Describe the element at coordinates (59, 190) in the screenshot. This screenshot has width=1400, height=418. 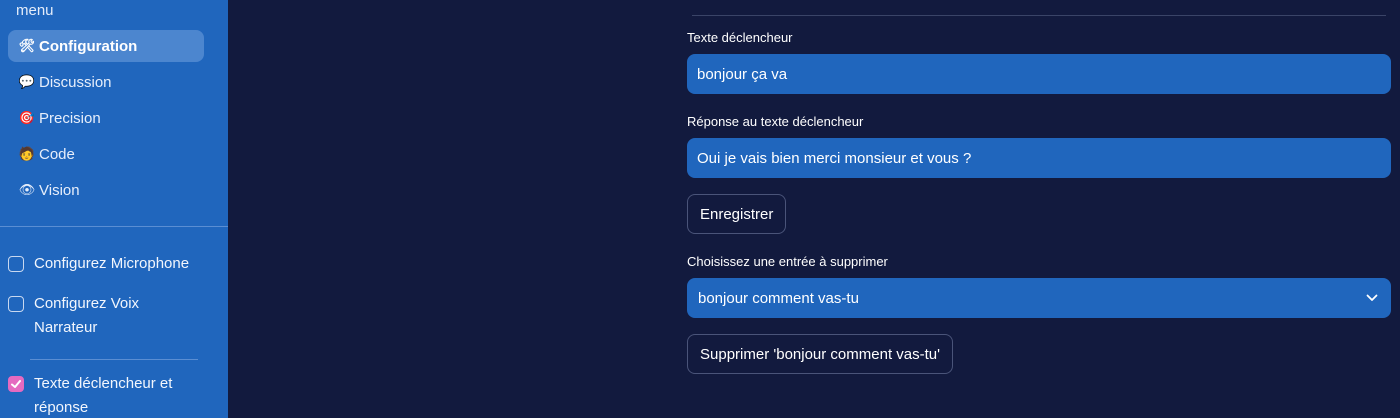
I see `sidebar-item-label: Vision` at that location.